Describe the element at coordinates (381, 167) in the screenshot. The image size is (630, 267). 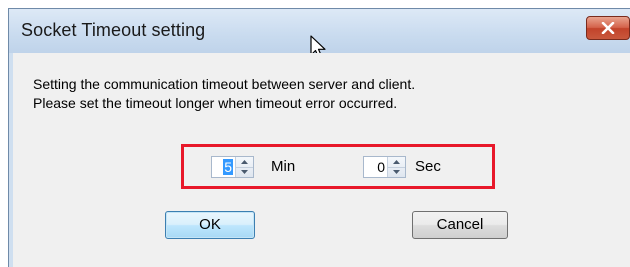
I see `seconds-value: 0` at that location.